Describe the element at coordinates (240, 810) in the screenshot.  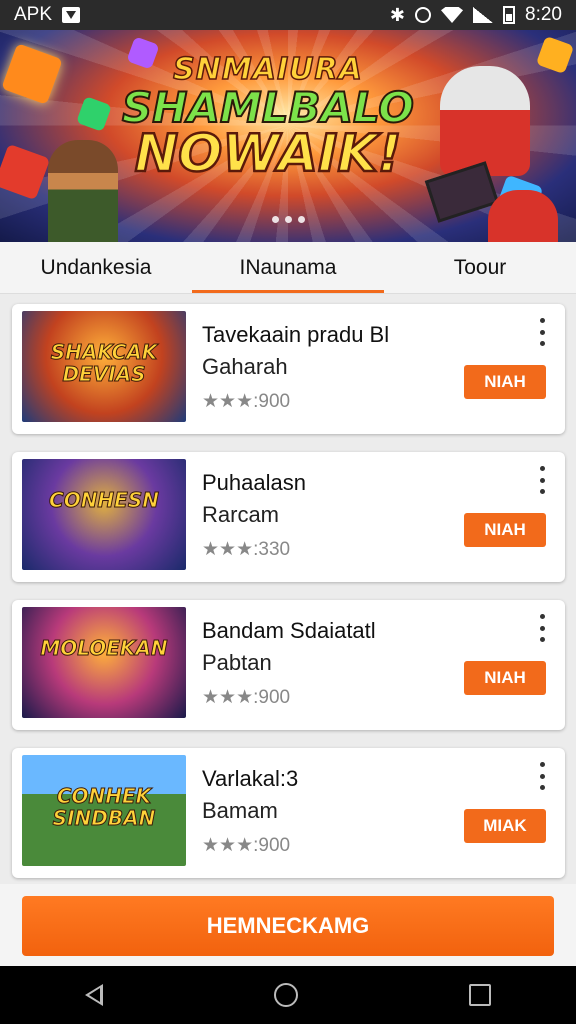
I see `game-subtitle: Bamam` at that location.